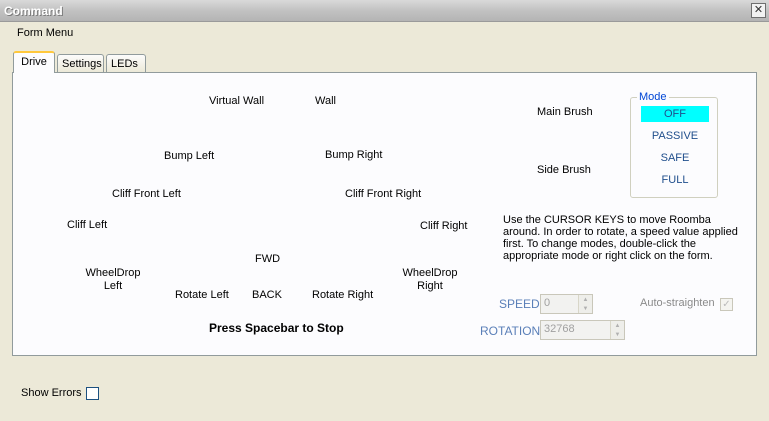 This screenshot has height=421, width=769. I want to click on rotation-spinner: 32768 ▲ ▼, so click(582, 330).